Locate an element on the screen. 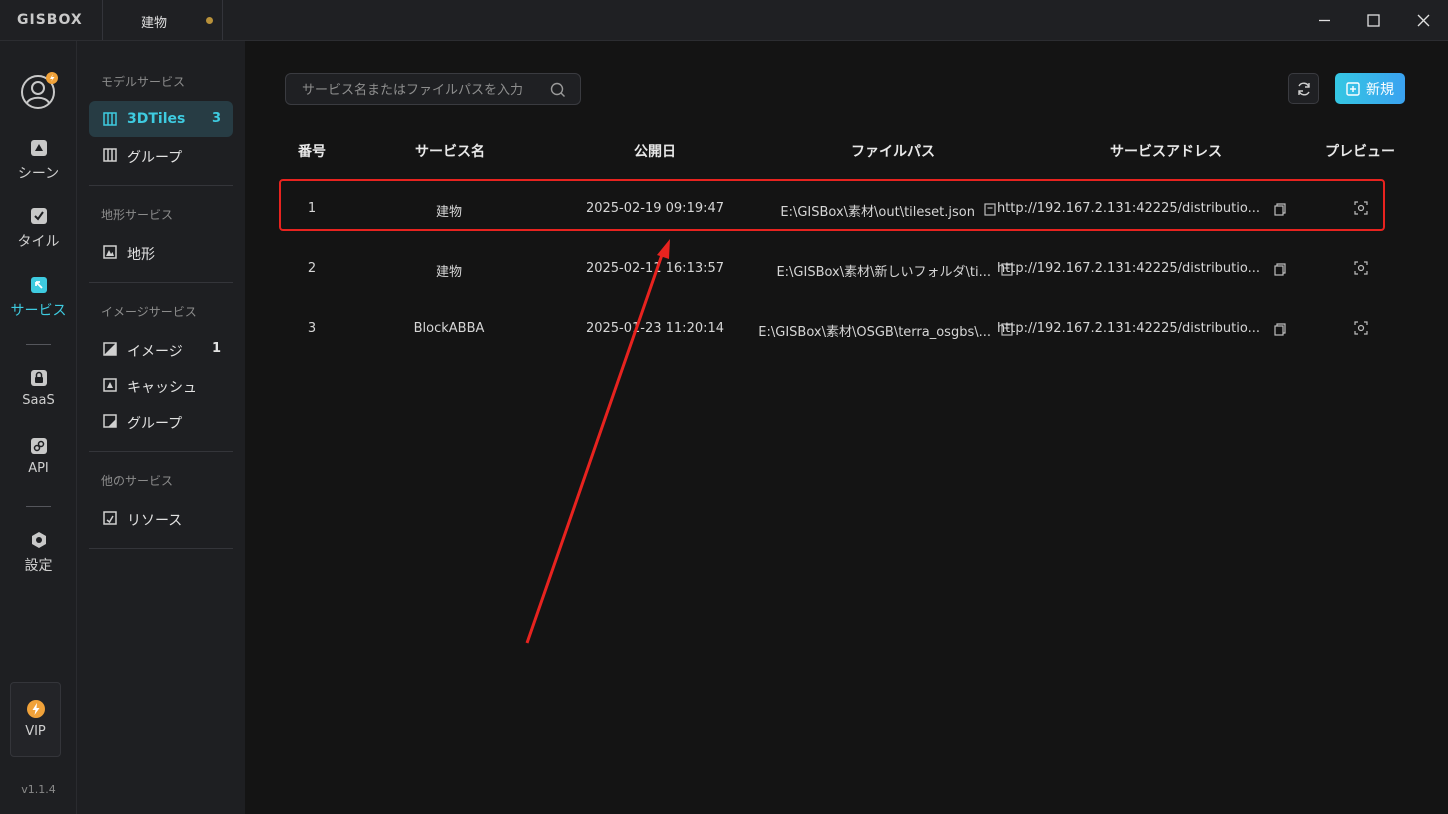  user-avatar is located at coordinates (39, 91).